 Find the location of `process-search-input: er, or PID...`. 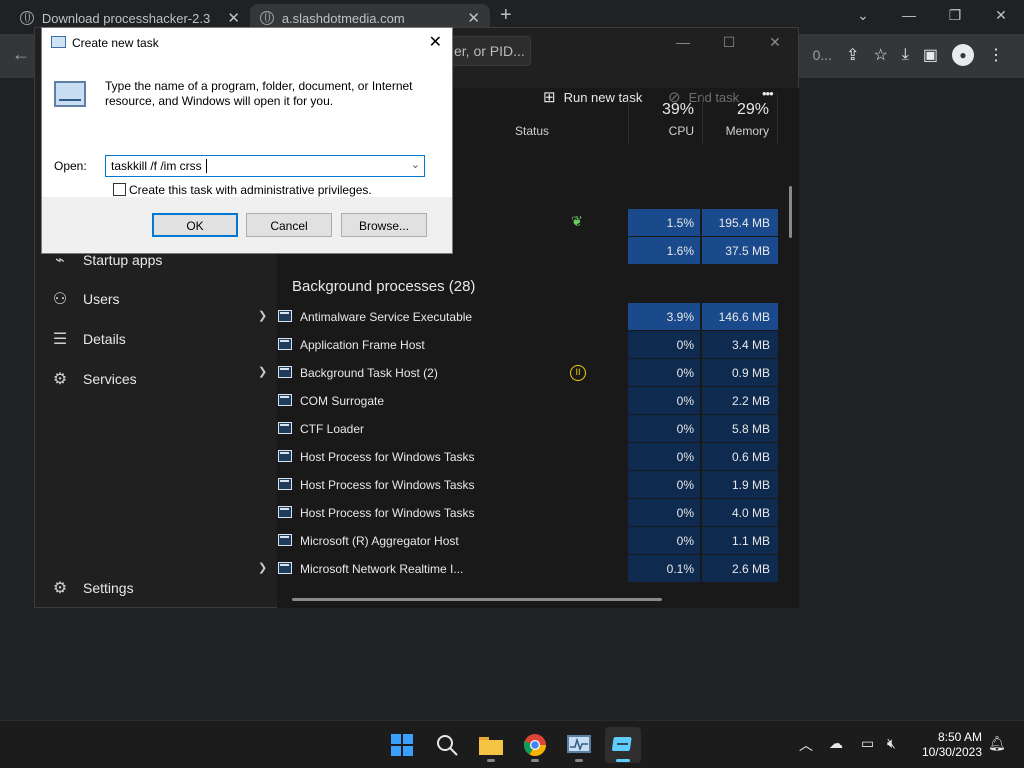

process-search-input: er, or PID... is located at coordinates (488, 51).